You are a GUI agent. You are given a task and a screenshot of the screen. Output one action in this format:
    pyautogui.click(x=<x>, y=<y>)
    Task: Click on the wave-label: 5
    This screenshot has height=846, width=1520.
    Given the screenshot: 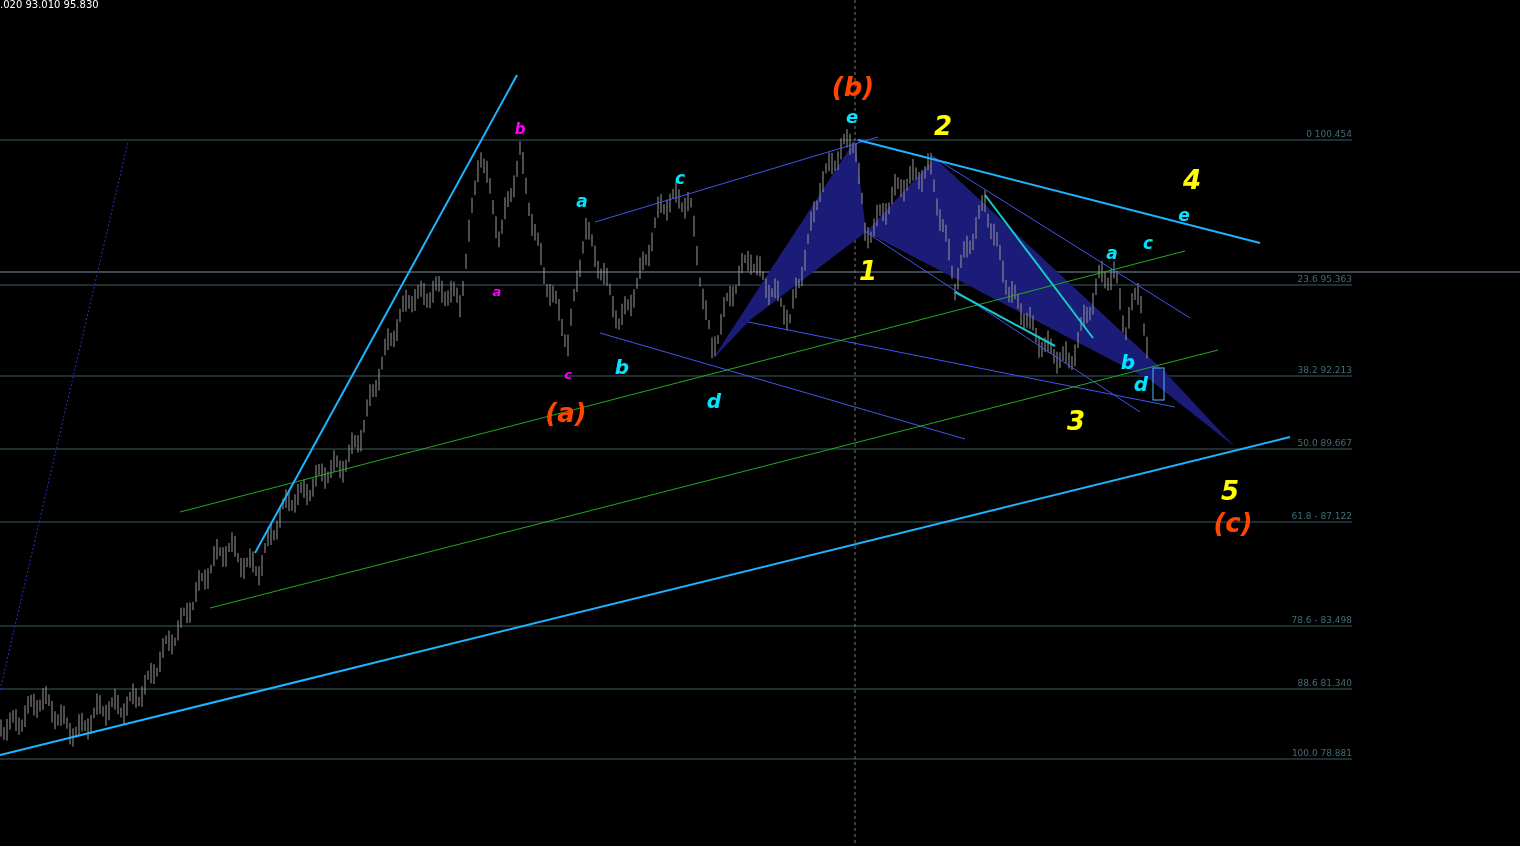 What is the action you would take?
    pyautogui.click(x=1230, y=491)
    